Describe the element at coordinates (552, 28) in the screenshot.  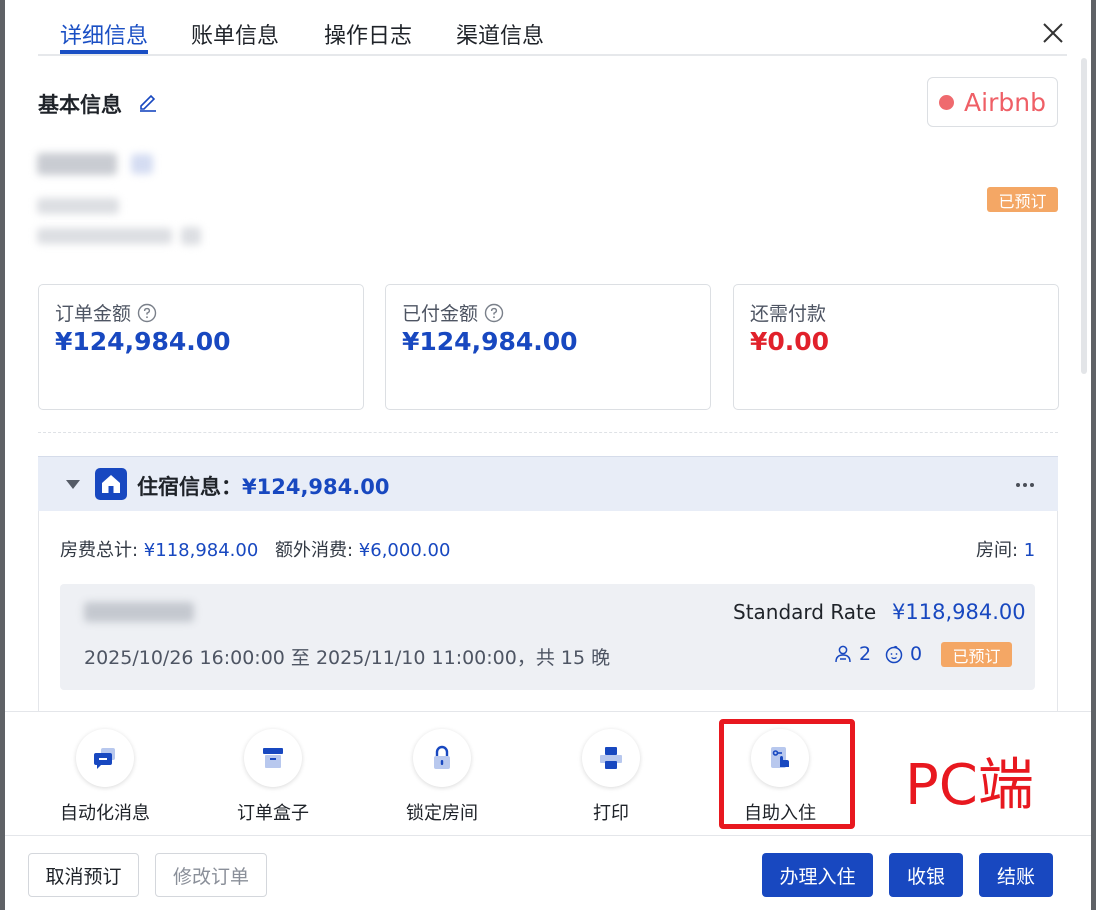
I see `tab-bar: 详细信息 账单信息 操作日志 渠道信息` at that location.